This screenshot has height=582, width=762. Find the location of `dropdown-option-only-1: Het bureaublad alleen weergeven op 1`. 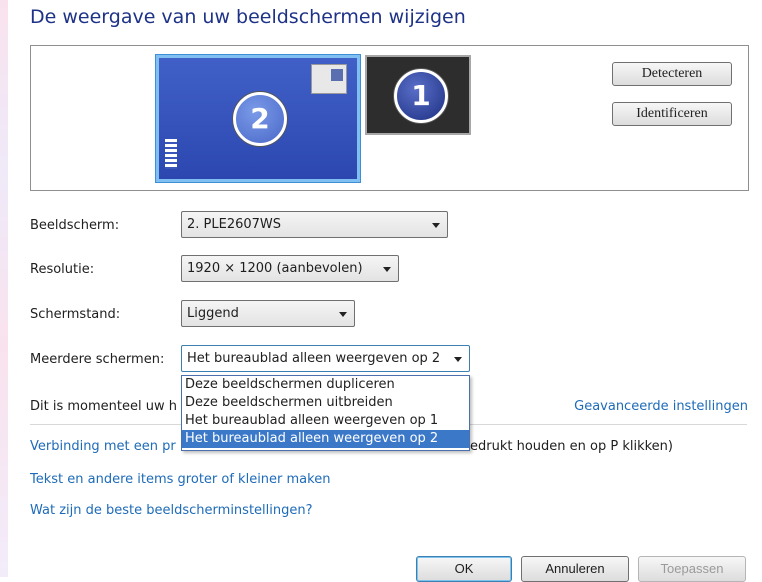

dropdown-option-only-1: Het bureaublad alleen weergeven op 1 is located at coordinates (325, 421).